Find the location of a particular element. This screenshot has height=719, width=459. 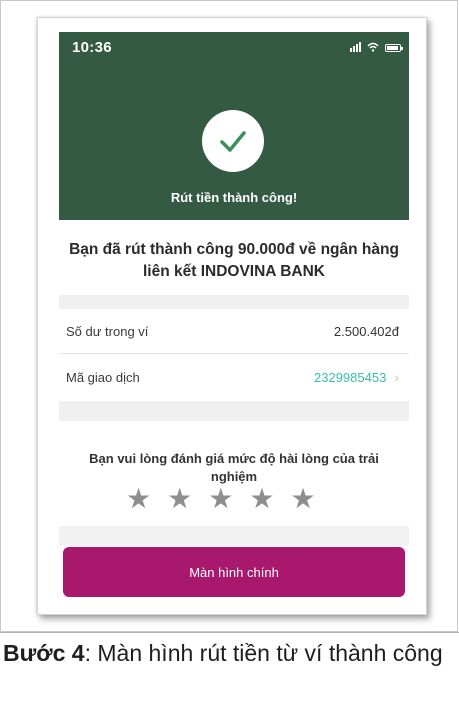

chevron-right-icon: › is located at coordinates (396, 377).